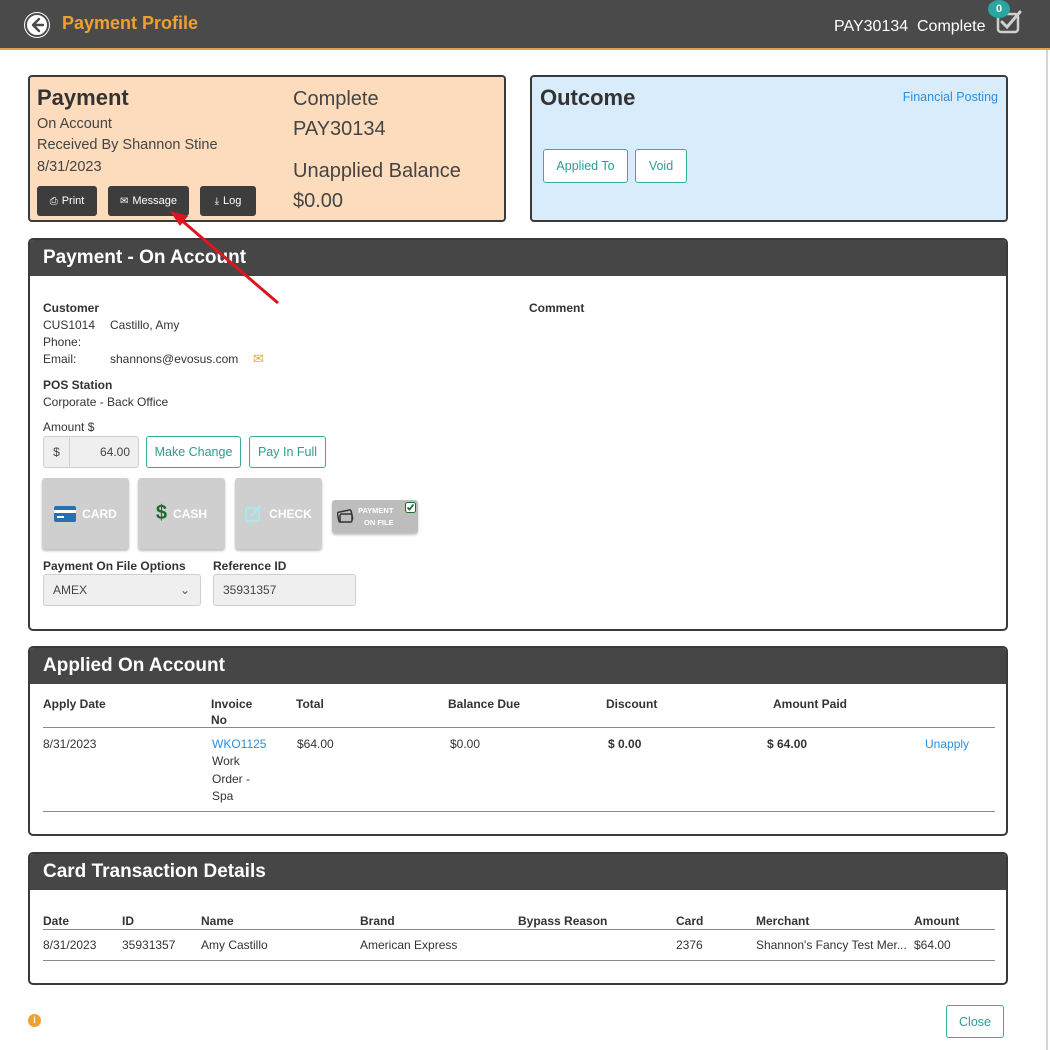  What do you see at coordinates (661, 166) in the screenshot?
I see `void-button: Void` at bounding box center [661, 166].